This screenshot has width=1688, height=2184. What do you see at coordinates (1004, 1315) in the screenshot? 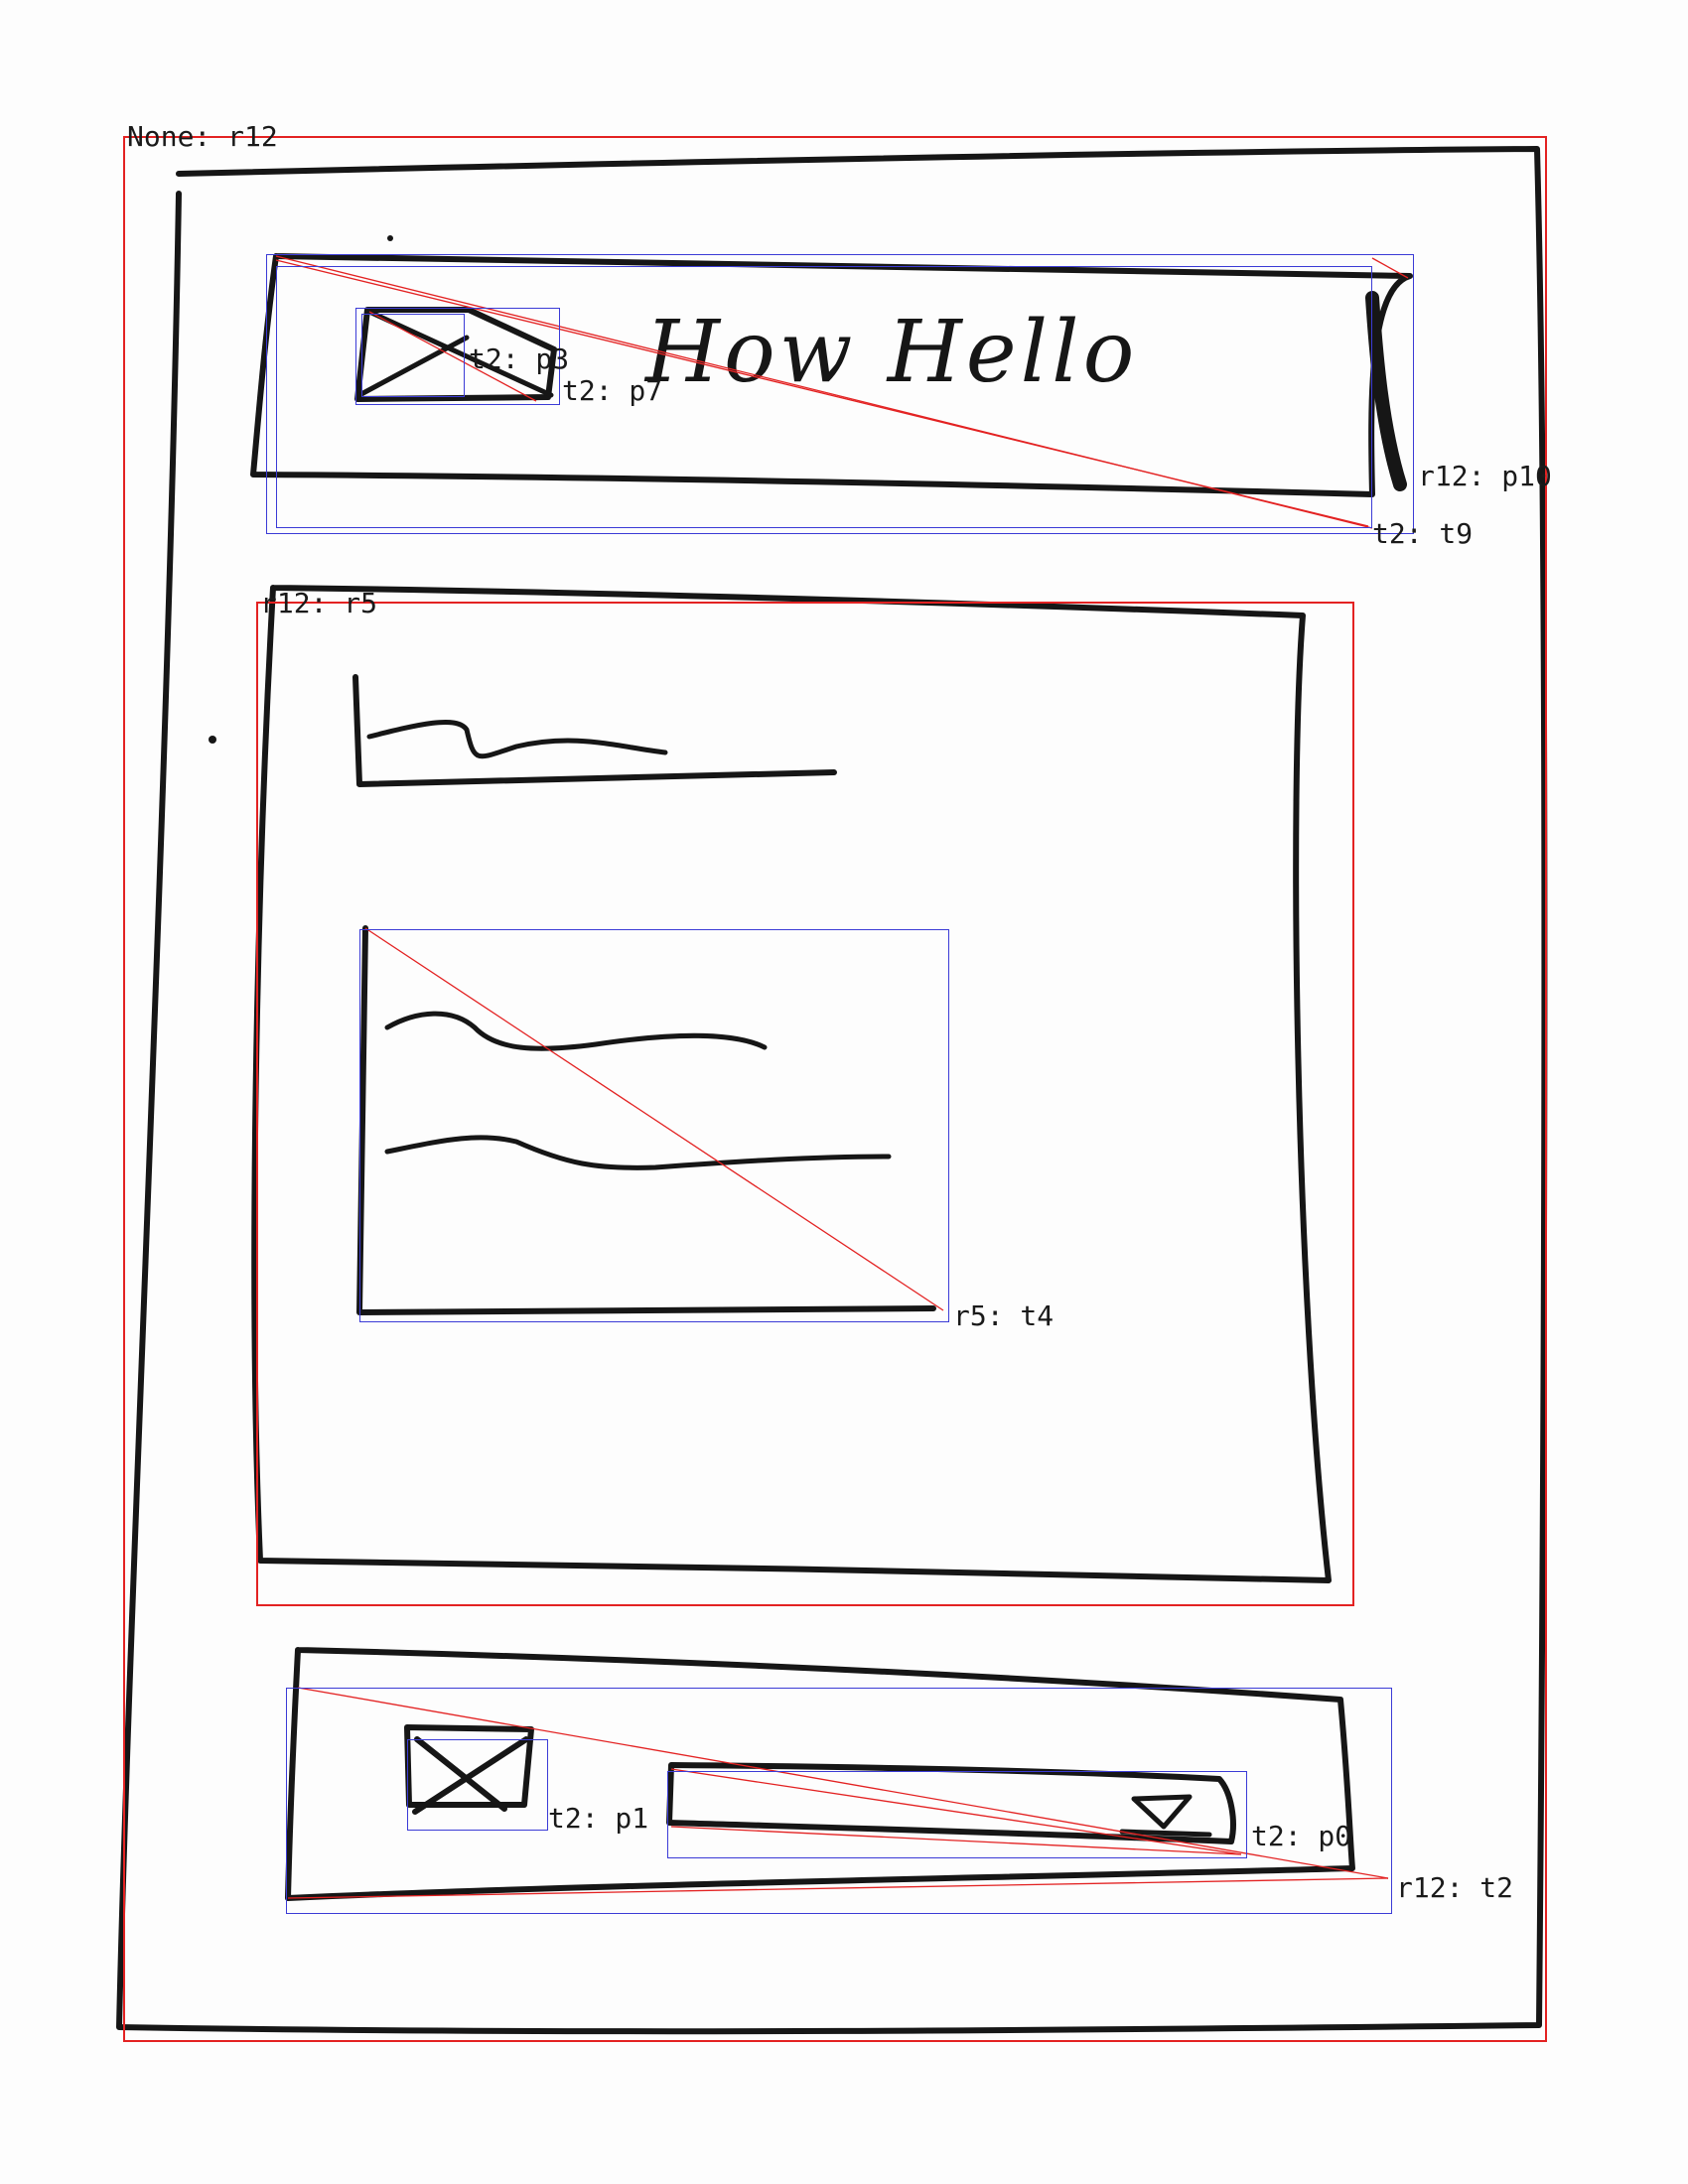
I see `content-card-label: r5: t4` at bounding box center [1004, 1315].